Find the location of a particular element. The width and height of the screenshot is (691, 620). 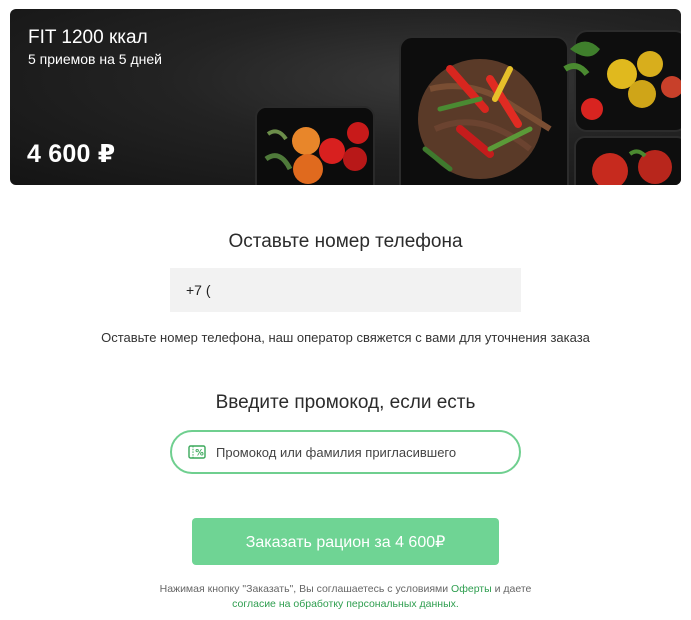

order-button: Заказать рацион за 4 600₽ is located at coordinates (345, 541).